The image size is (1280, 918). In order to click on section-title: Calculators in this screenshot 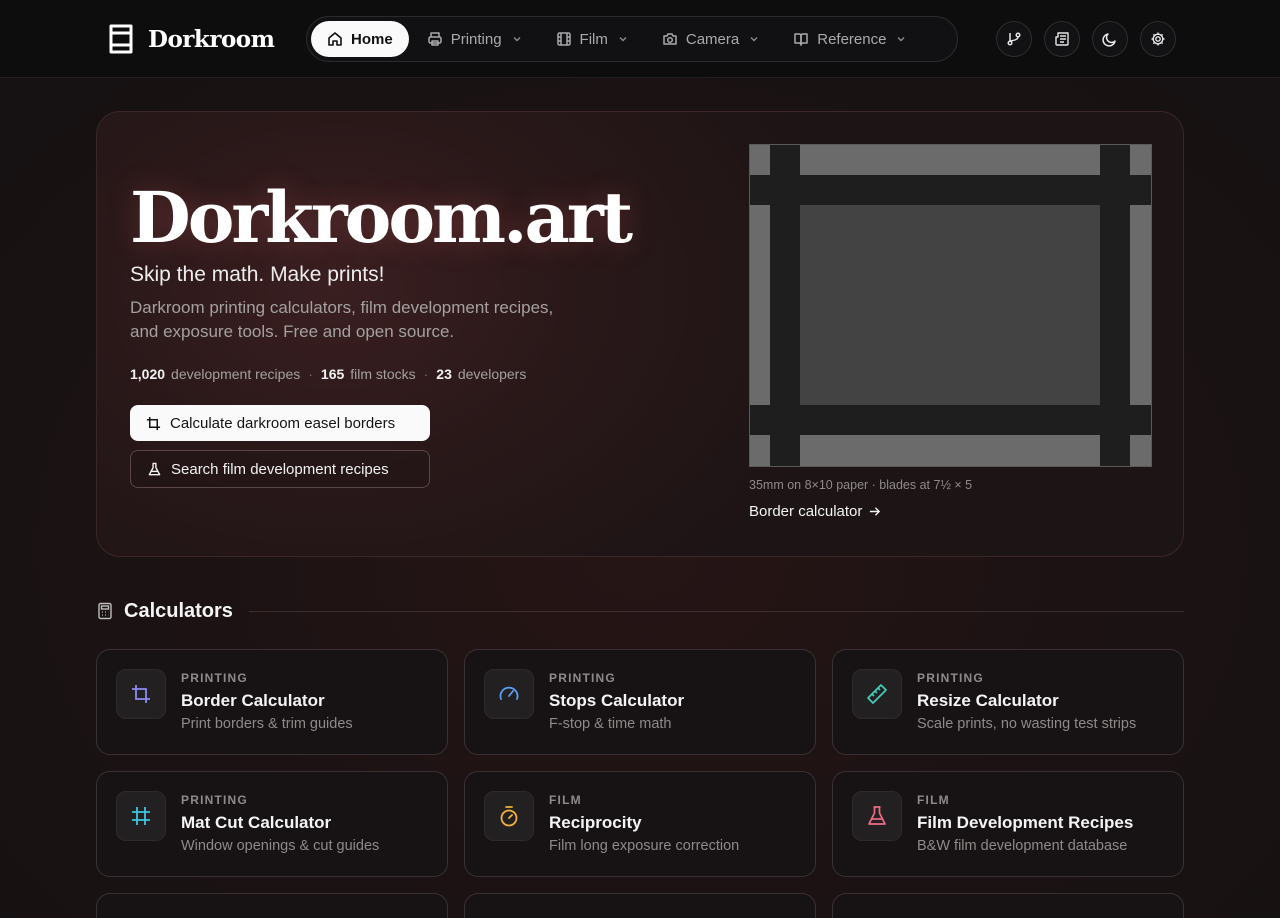, I will do `click(178, 610)`.